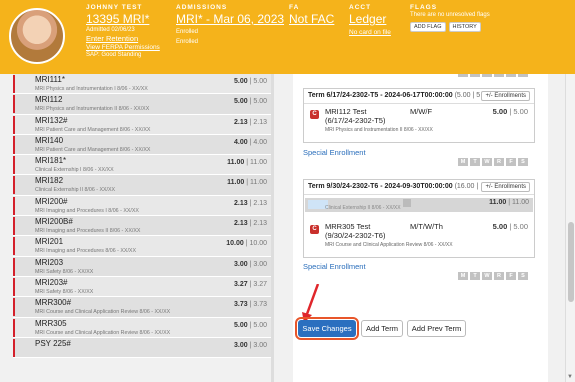 This screenshot has width=575, height=382. I want to click on ledger-link: Ledger, so click(370, 19).